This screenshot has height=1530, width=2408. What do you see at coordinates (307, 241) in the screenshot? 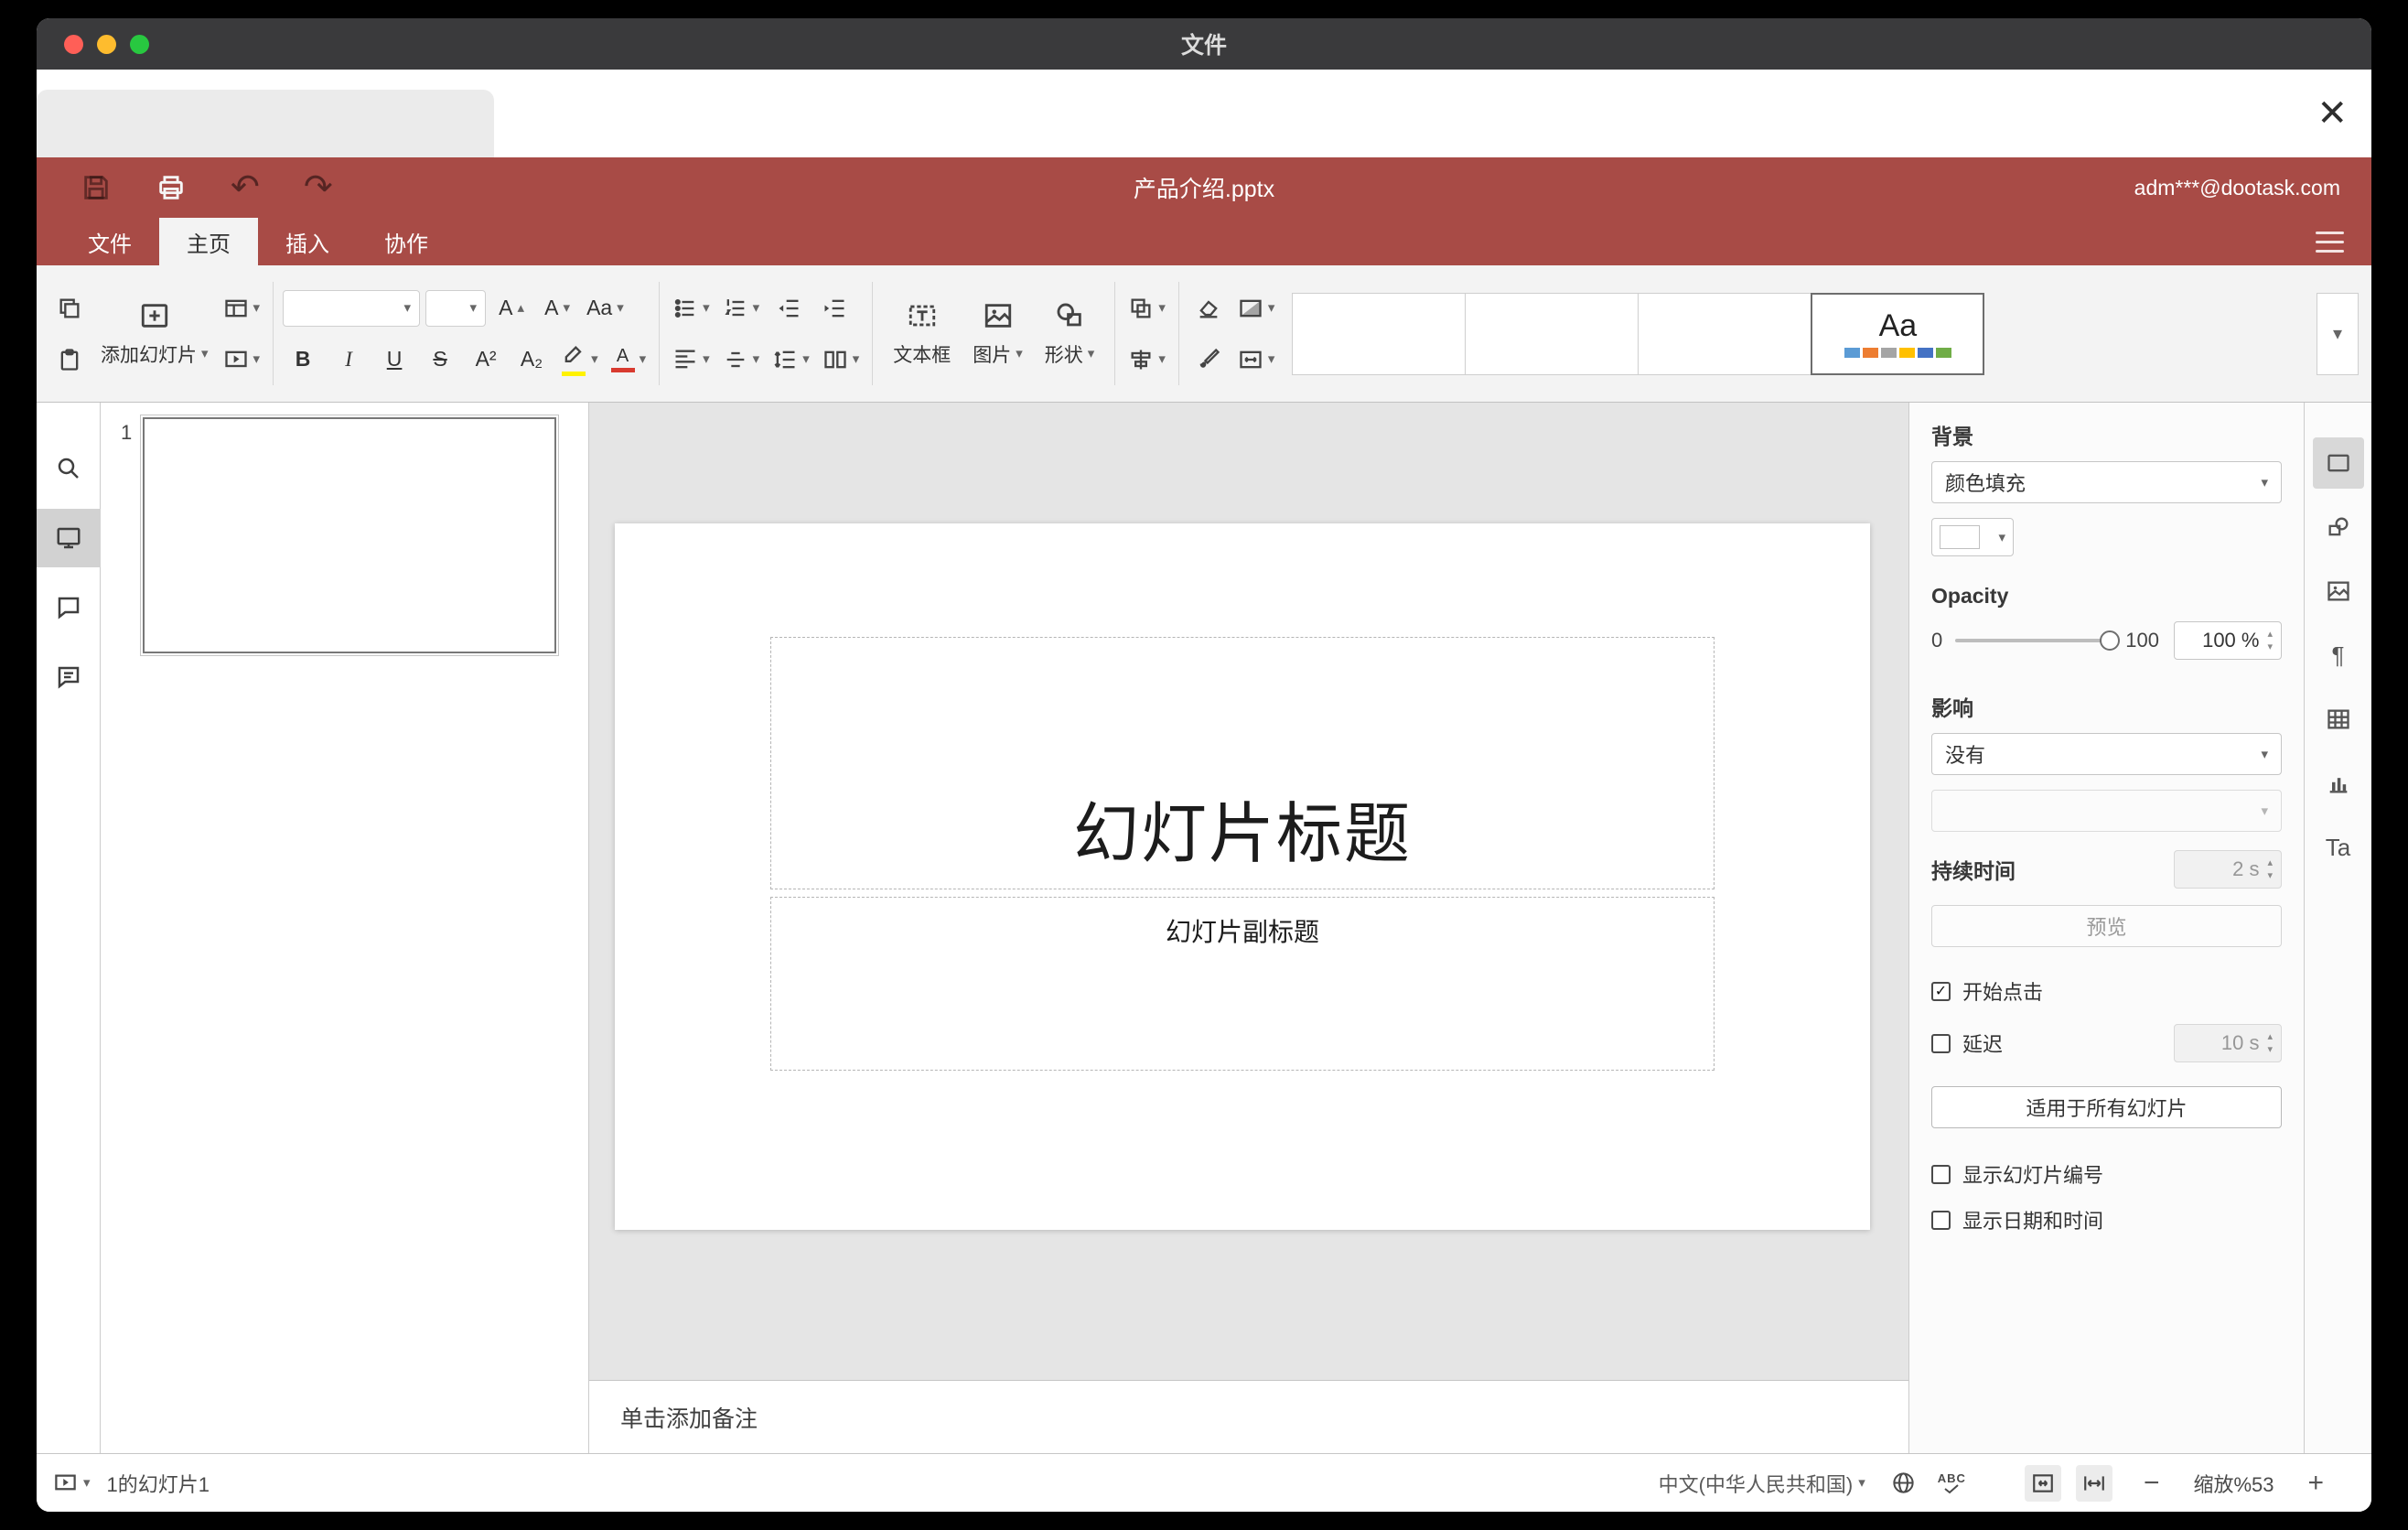
I see `tab-insert: 插入` at bounding box center [307, 241].